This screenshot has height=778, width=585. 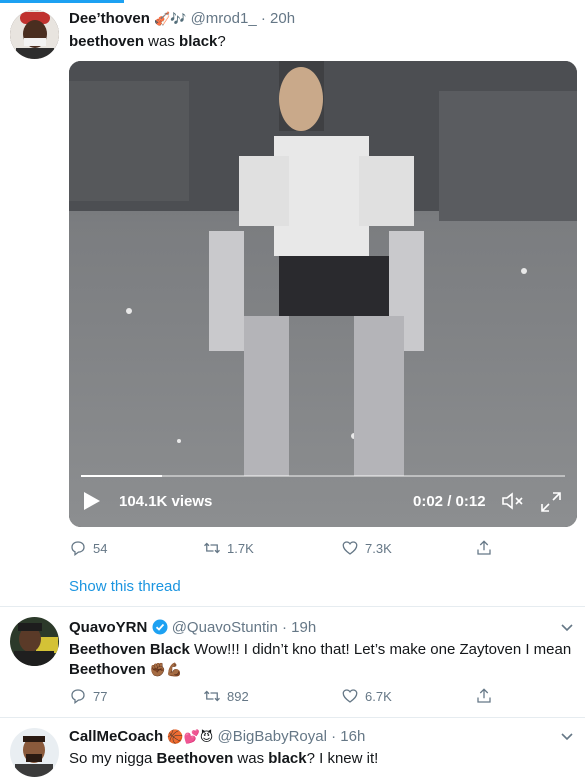 I want to click on display-name: Dee’thoven, so click(x=109, y=18).